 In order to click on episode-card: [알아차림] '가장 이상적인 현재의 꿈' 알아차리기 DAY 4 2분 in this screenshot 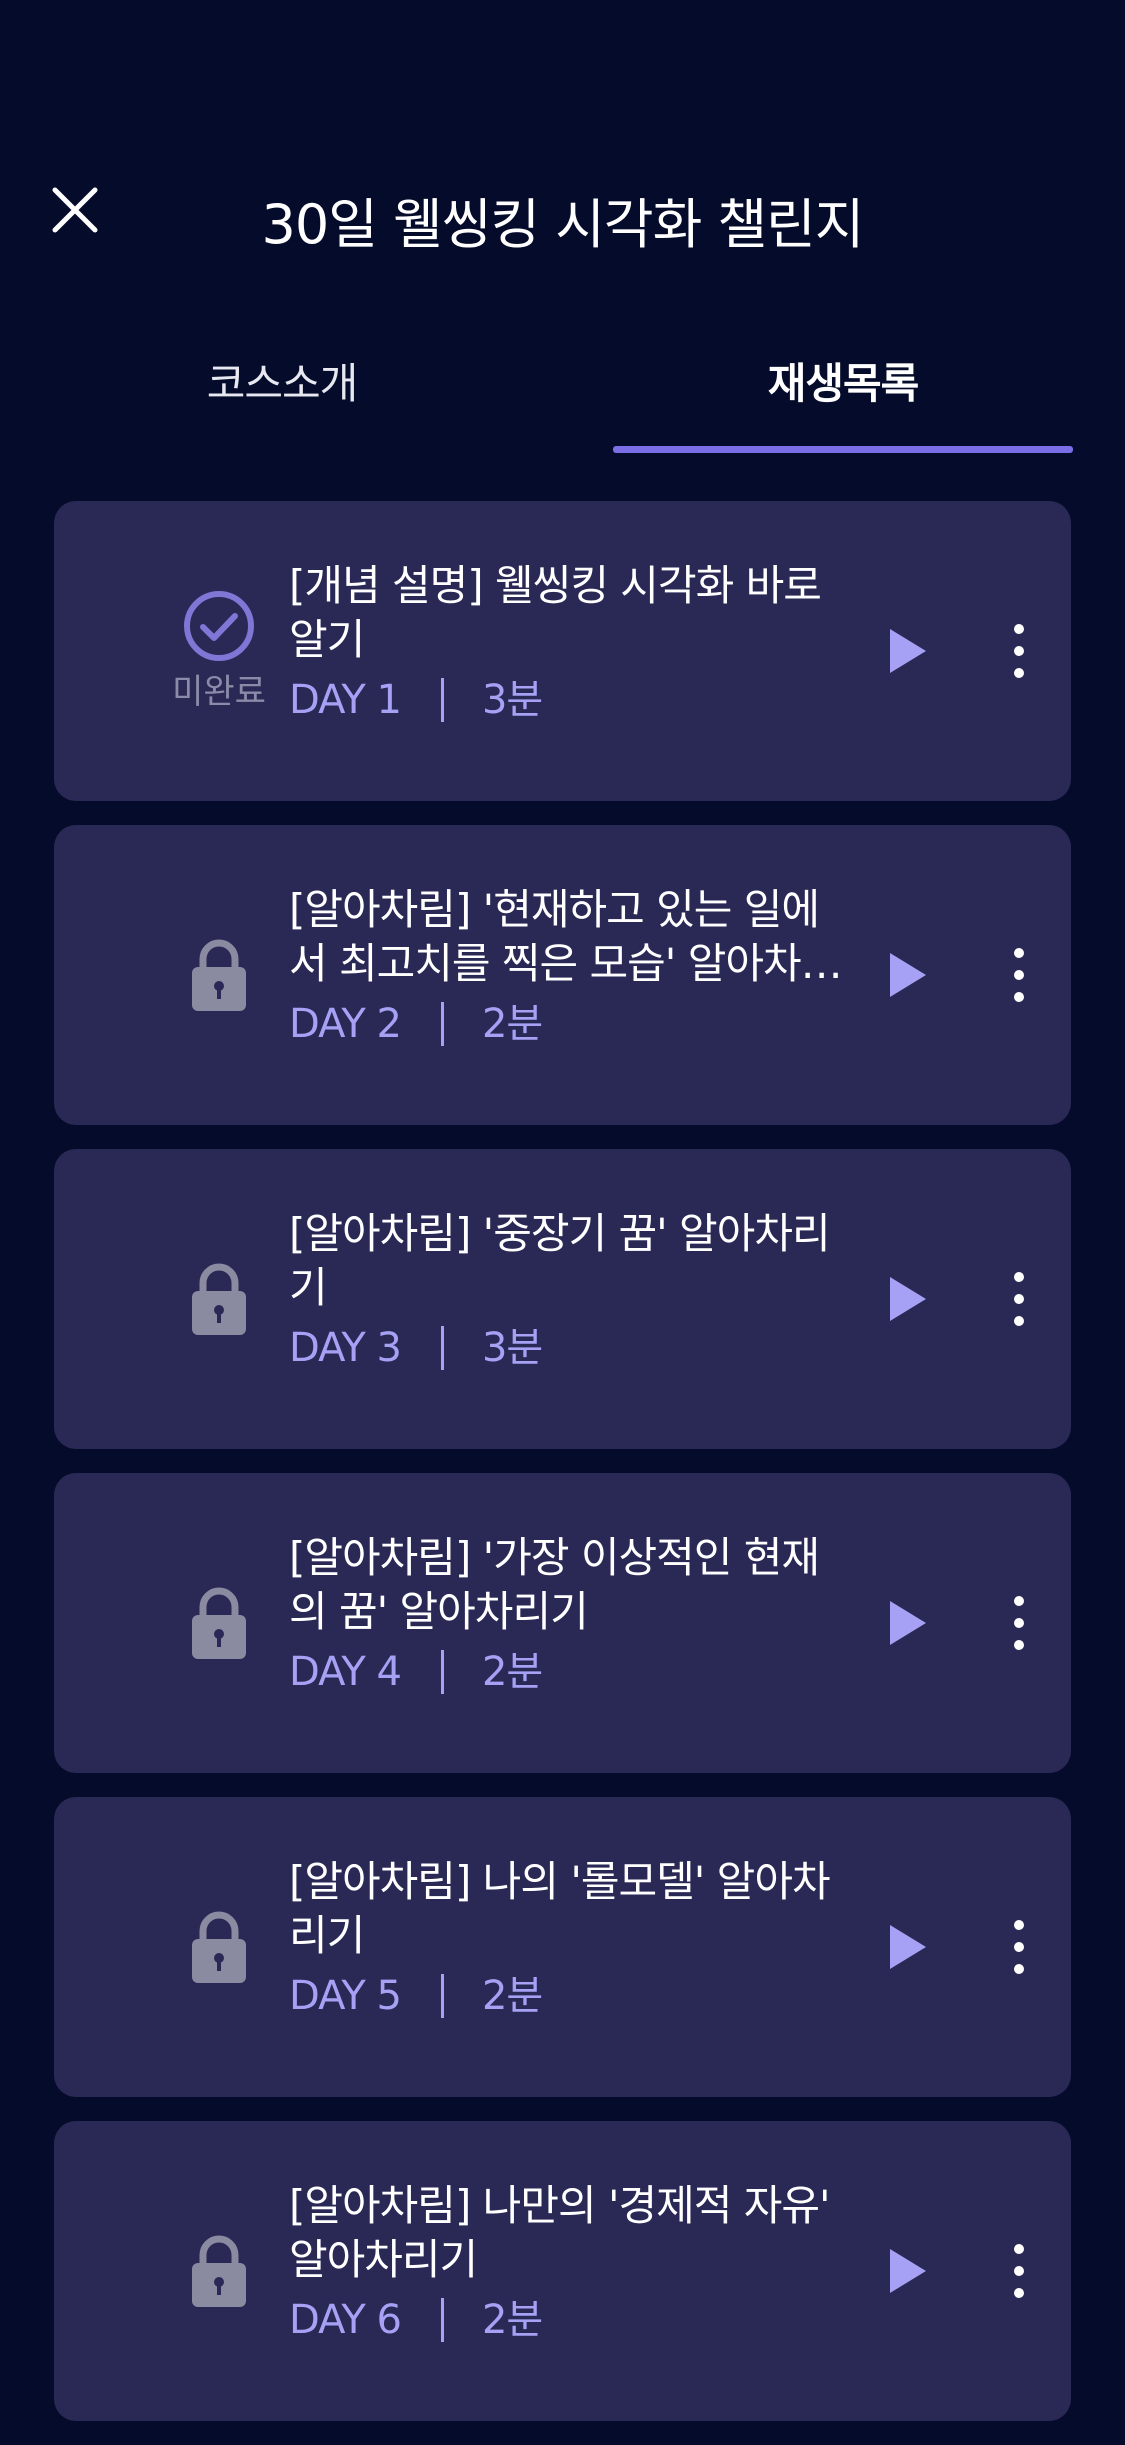, I will do `click(562, 1623)`.